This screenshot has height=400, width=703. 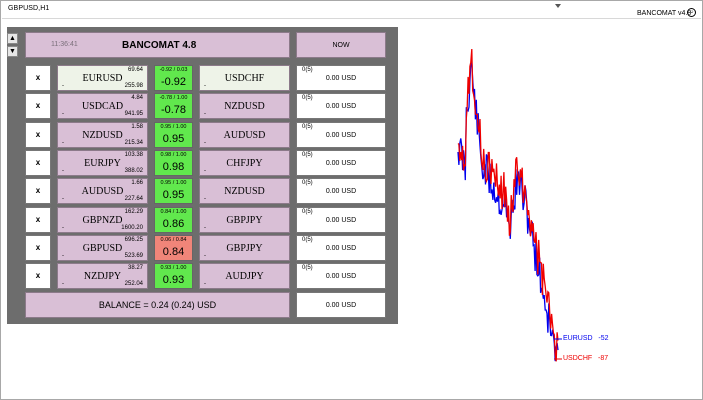 I want to click on pair-b-name: GBPJPY, so click(x=244, y=220).